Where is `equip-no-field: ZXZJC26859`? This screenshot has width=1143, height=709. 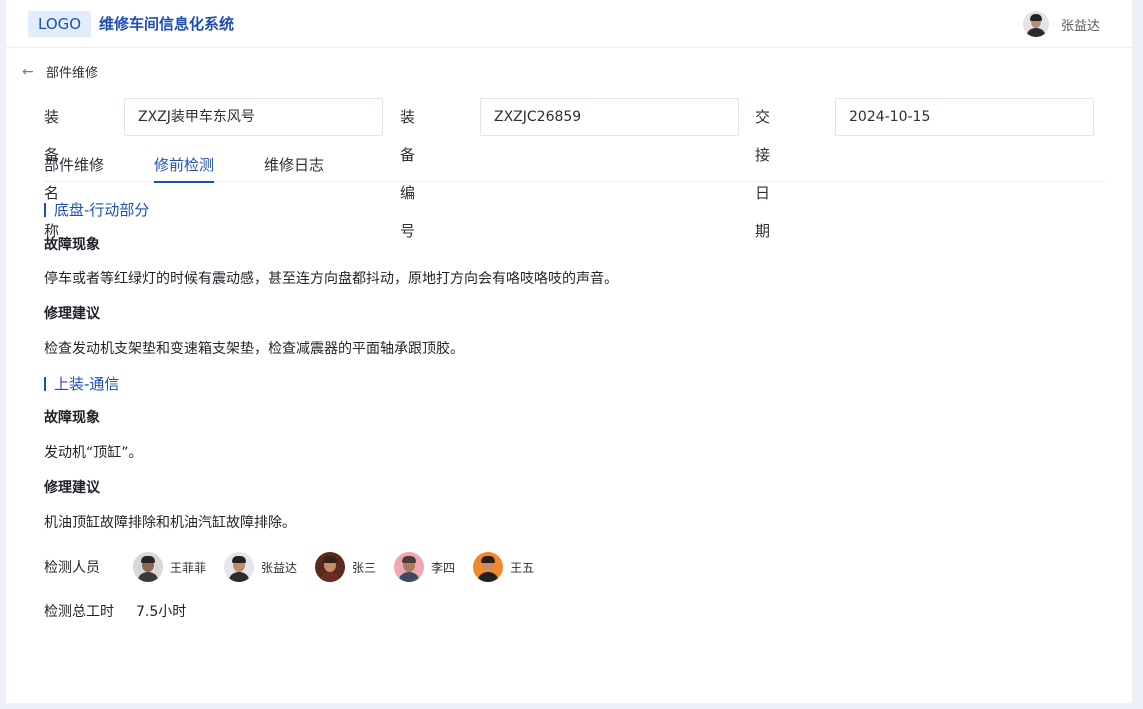
equip-no-field: ZXZJC26859 is located at coordinates (609, 117).